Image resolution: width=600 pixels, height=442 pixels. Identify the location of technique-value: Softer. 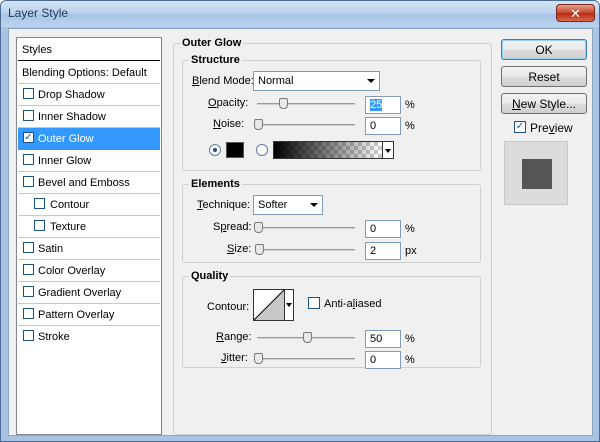
(273, 205).